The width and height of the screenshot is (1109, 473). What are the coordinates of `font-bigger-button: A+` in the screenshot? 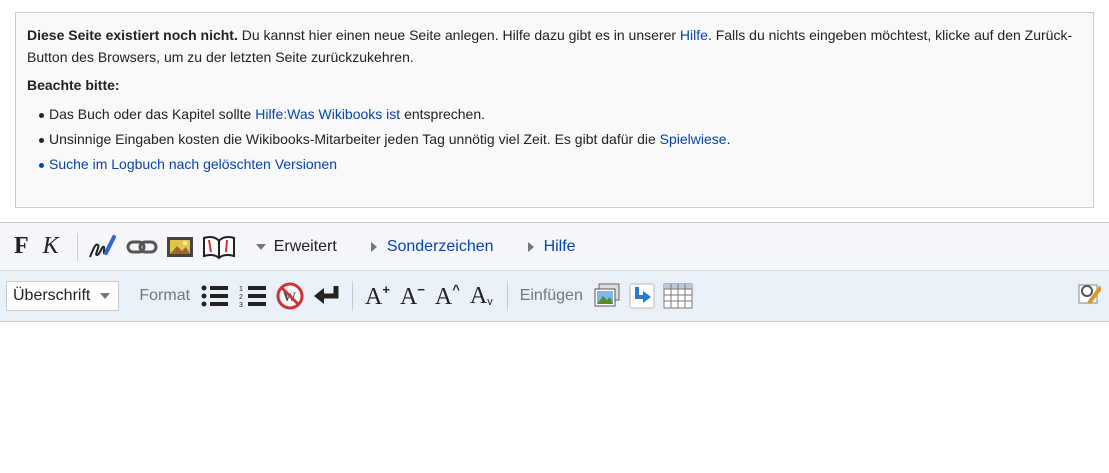 It's located at (377, 296).